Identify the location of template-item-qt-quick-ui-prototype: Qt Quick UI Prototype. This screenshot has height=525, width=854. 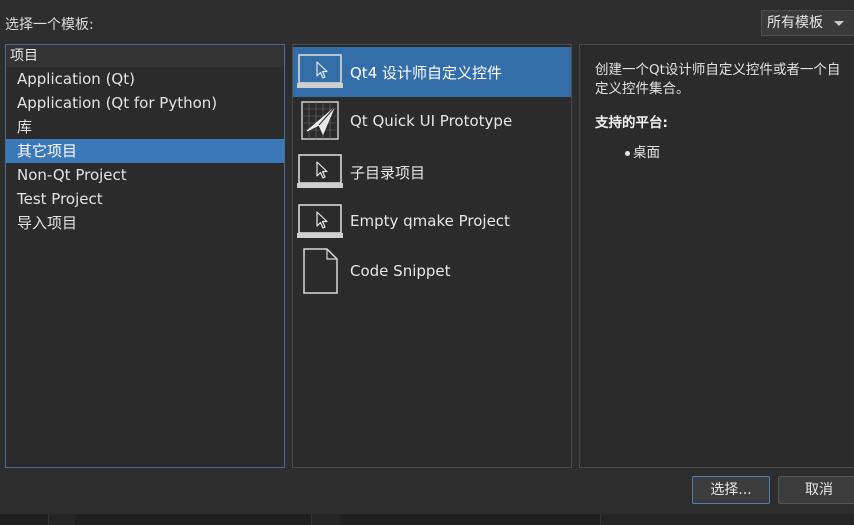
(432, 122).